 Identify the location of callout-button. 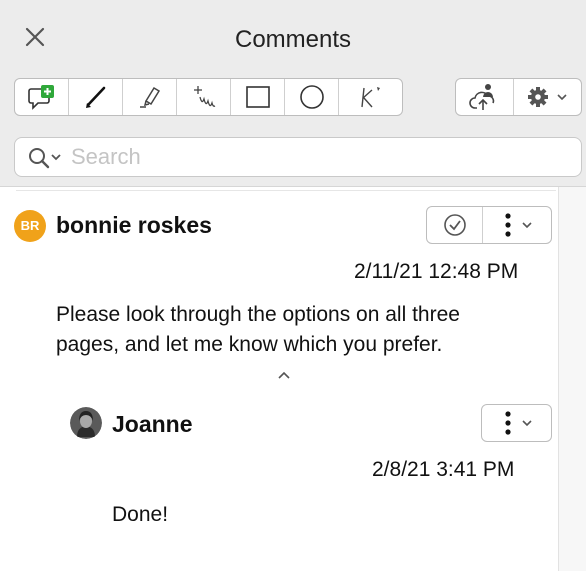
(370, 97).